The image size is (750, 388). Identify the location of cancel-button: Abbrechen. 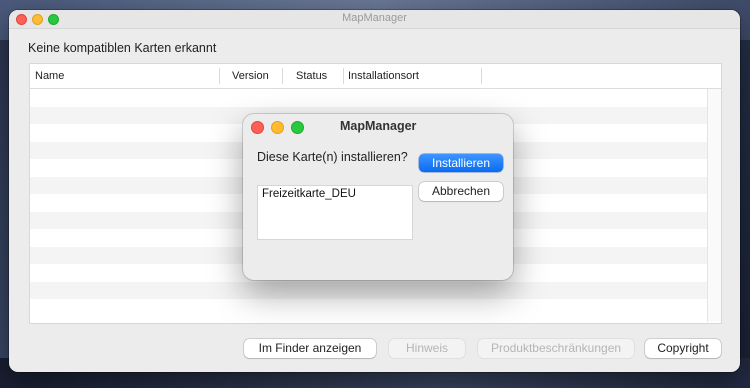
(461, 191).